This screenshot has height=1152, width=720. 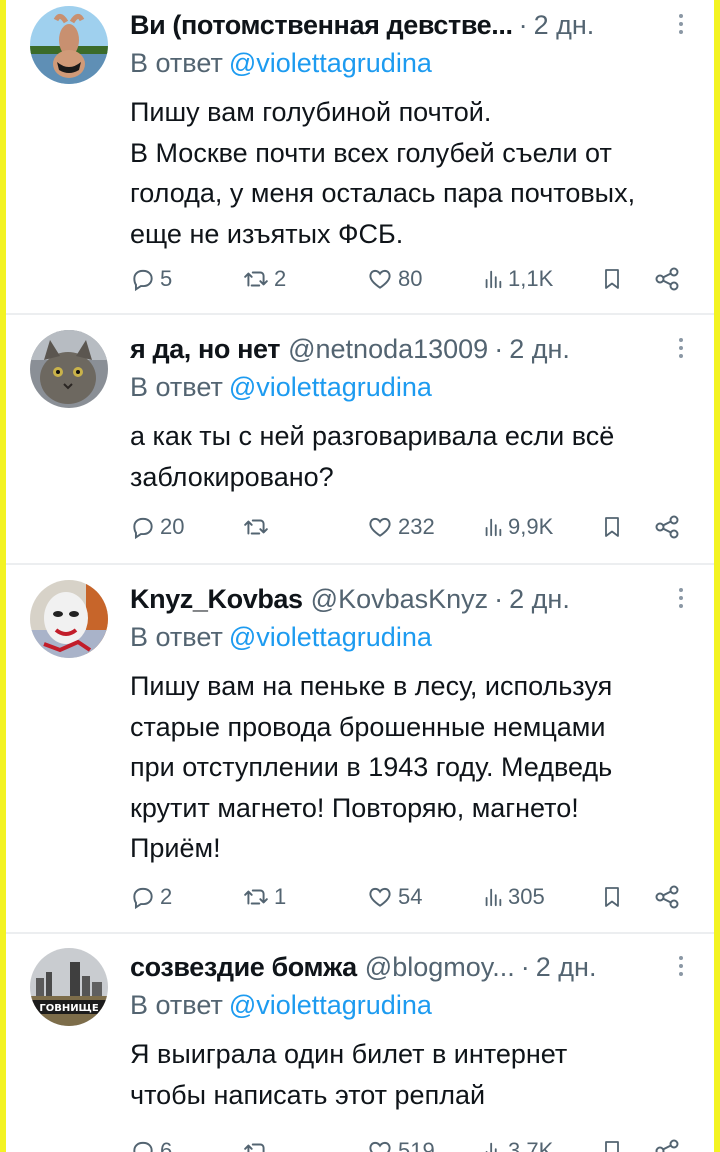 What do you see at coordinates (68, 1008) in the screenshot?
I see `avatar-caption: ГОВНИЩЕ` at bounding box center [68, 1008].